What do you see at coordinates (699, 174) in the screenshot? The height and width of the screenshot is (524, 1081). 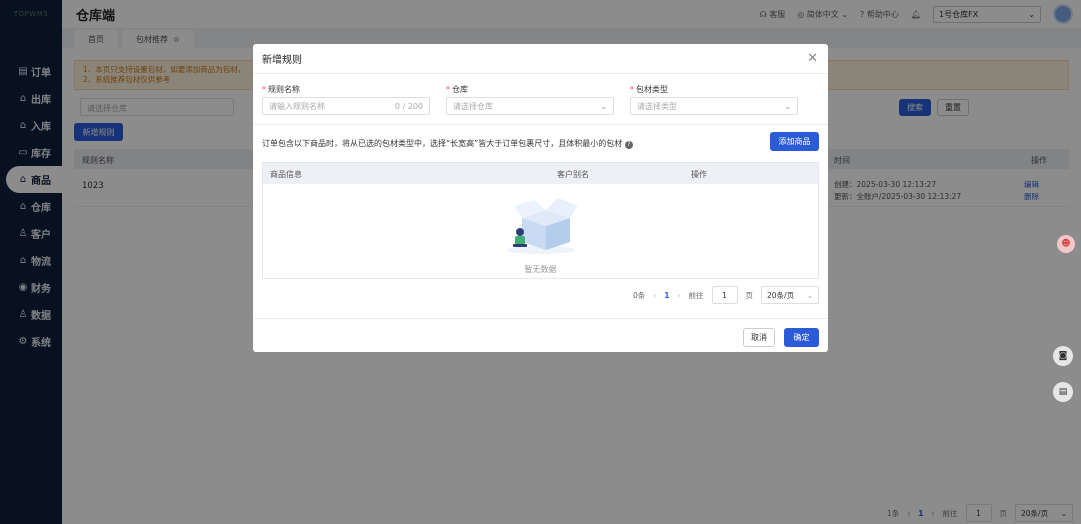 I see `col-goods-actions: 操作` at bounding box center [699, 174].